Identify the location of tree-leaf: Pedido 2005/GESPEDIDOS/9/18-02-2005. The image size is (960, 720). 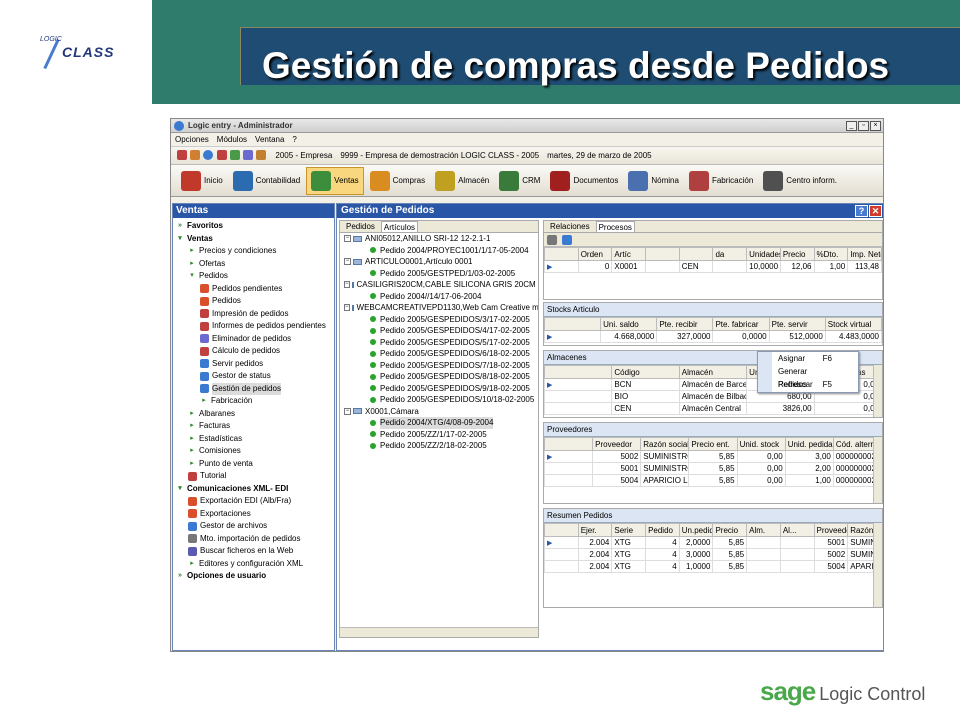
(439, 389).